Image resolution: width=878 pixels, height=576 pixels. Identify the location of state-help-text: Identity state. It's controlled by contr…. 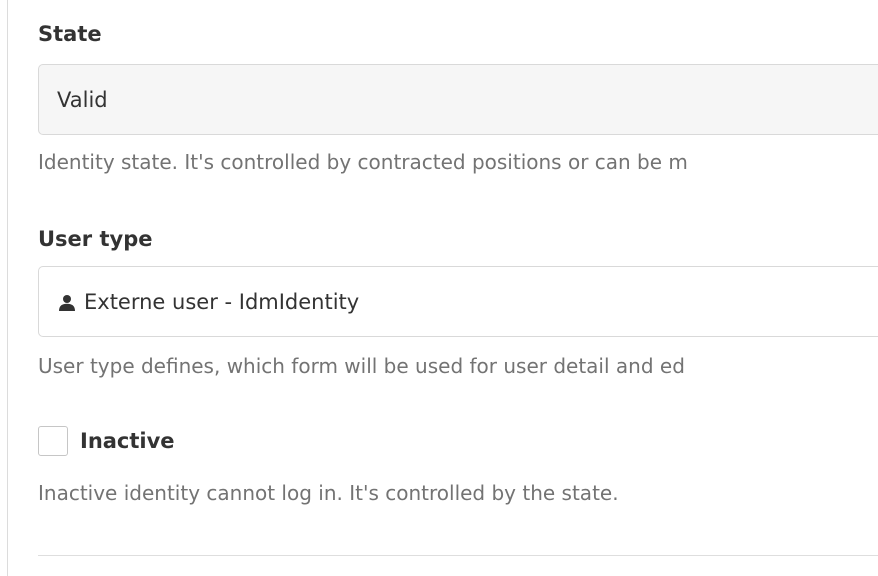
(363, 162).